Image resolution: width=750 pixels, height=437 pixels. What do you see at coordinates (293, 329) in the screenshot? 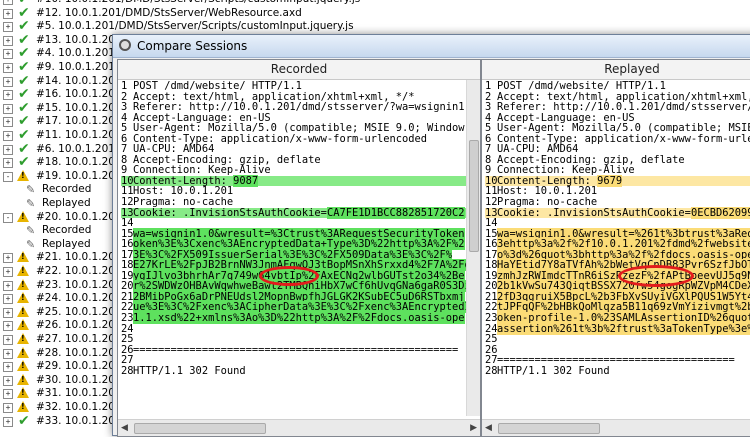
I see `code-line: 24` at bounding box center [293, 329].